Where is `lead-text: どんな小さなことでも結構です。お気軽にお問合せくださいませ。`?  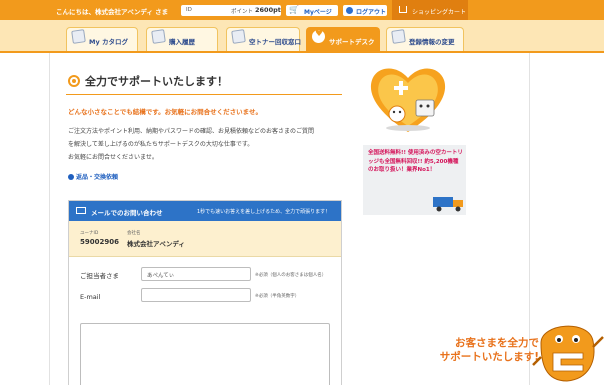
lead-text: どんな小さなことでも結構です。お気軽にお問合せくださいませ。 is located at coordinates (165, 112).